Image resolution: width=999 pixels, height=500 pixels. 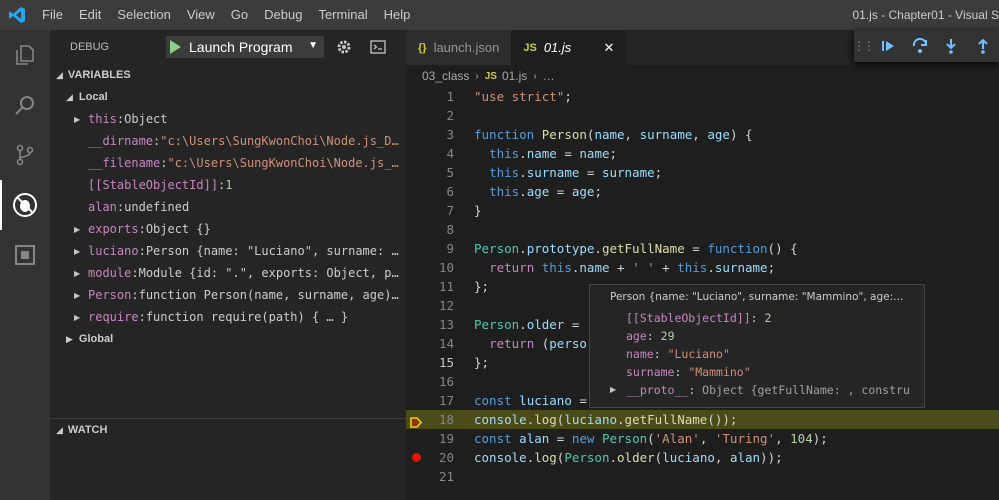 I want to click on debug-console-icon, so click(x=378, y=47).